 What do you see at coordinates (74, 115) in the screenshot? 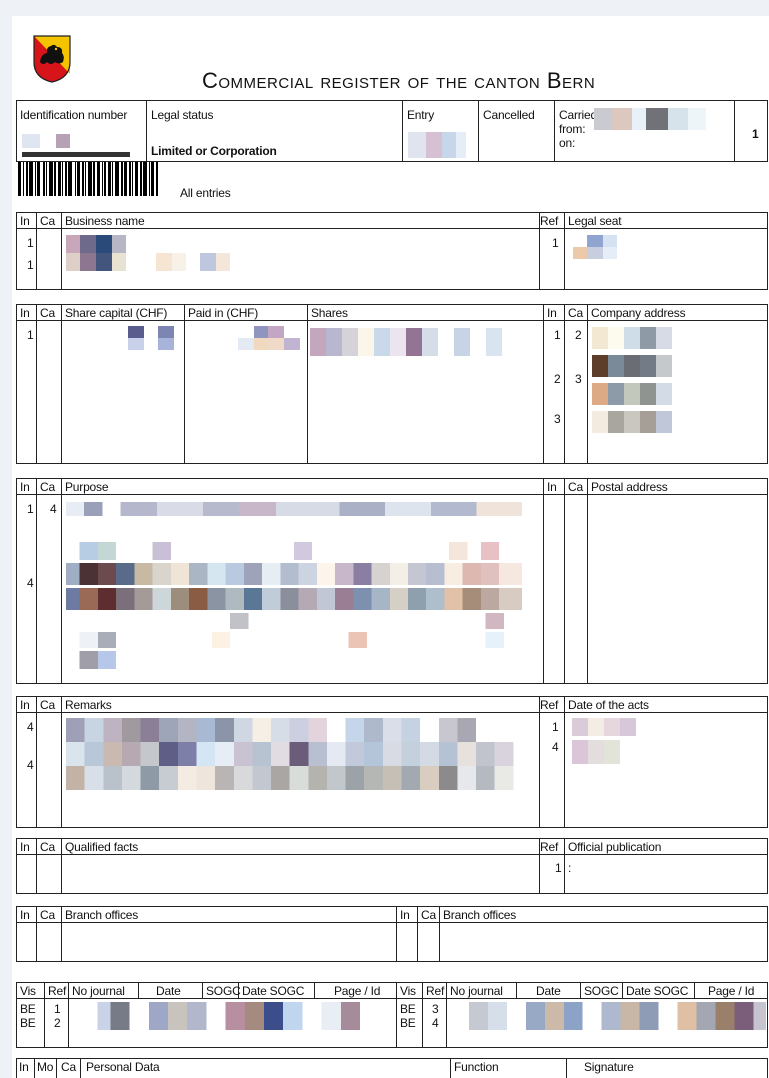
I see `identification-number-label: Identification number` at bounding box center [74, 115].